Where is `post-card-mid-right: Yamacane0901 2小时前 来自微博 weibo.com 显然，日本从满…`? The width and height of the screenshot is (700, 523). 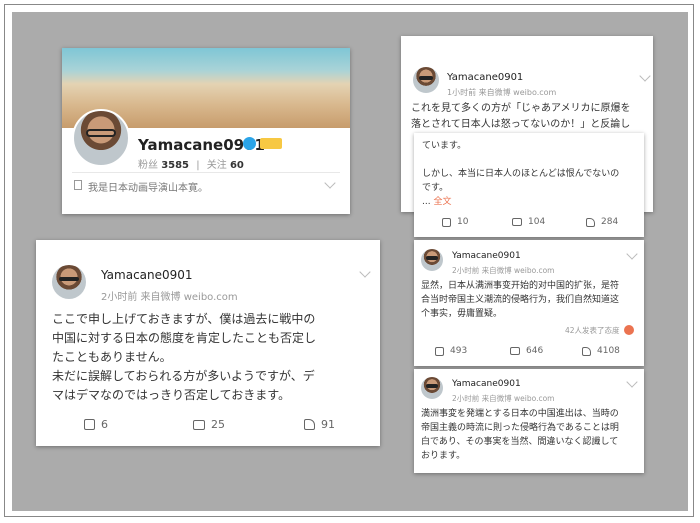 post-card-mid-right: Yamacane0901 2小时前 来自微博 weibo.com 显然，日本从满… is located at coordinates (529, 303).